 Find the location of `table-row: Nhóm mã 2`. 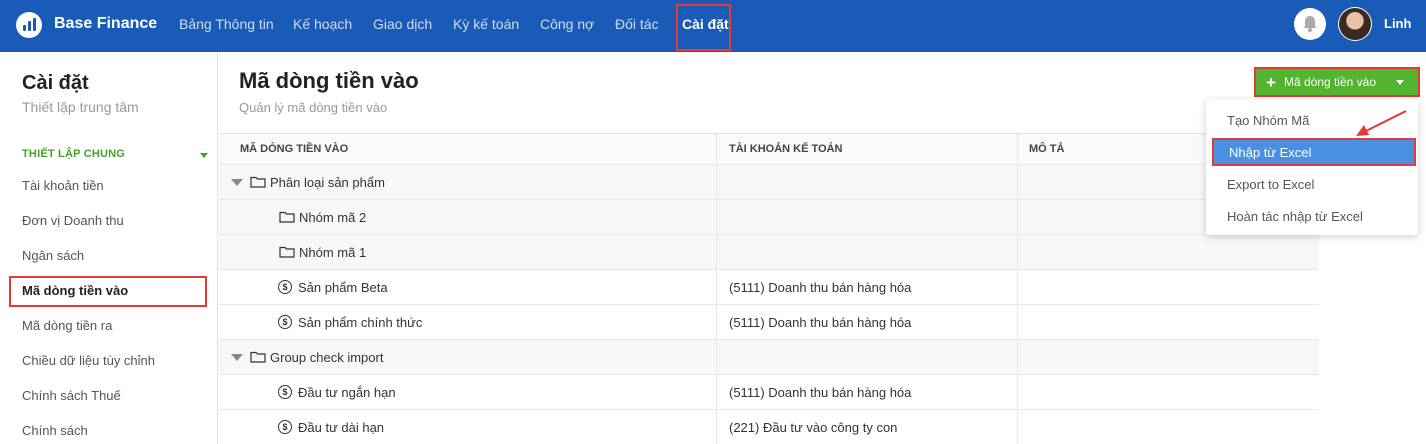

table-row: Nhóm mã 2 is located at coordinates (769, 217).